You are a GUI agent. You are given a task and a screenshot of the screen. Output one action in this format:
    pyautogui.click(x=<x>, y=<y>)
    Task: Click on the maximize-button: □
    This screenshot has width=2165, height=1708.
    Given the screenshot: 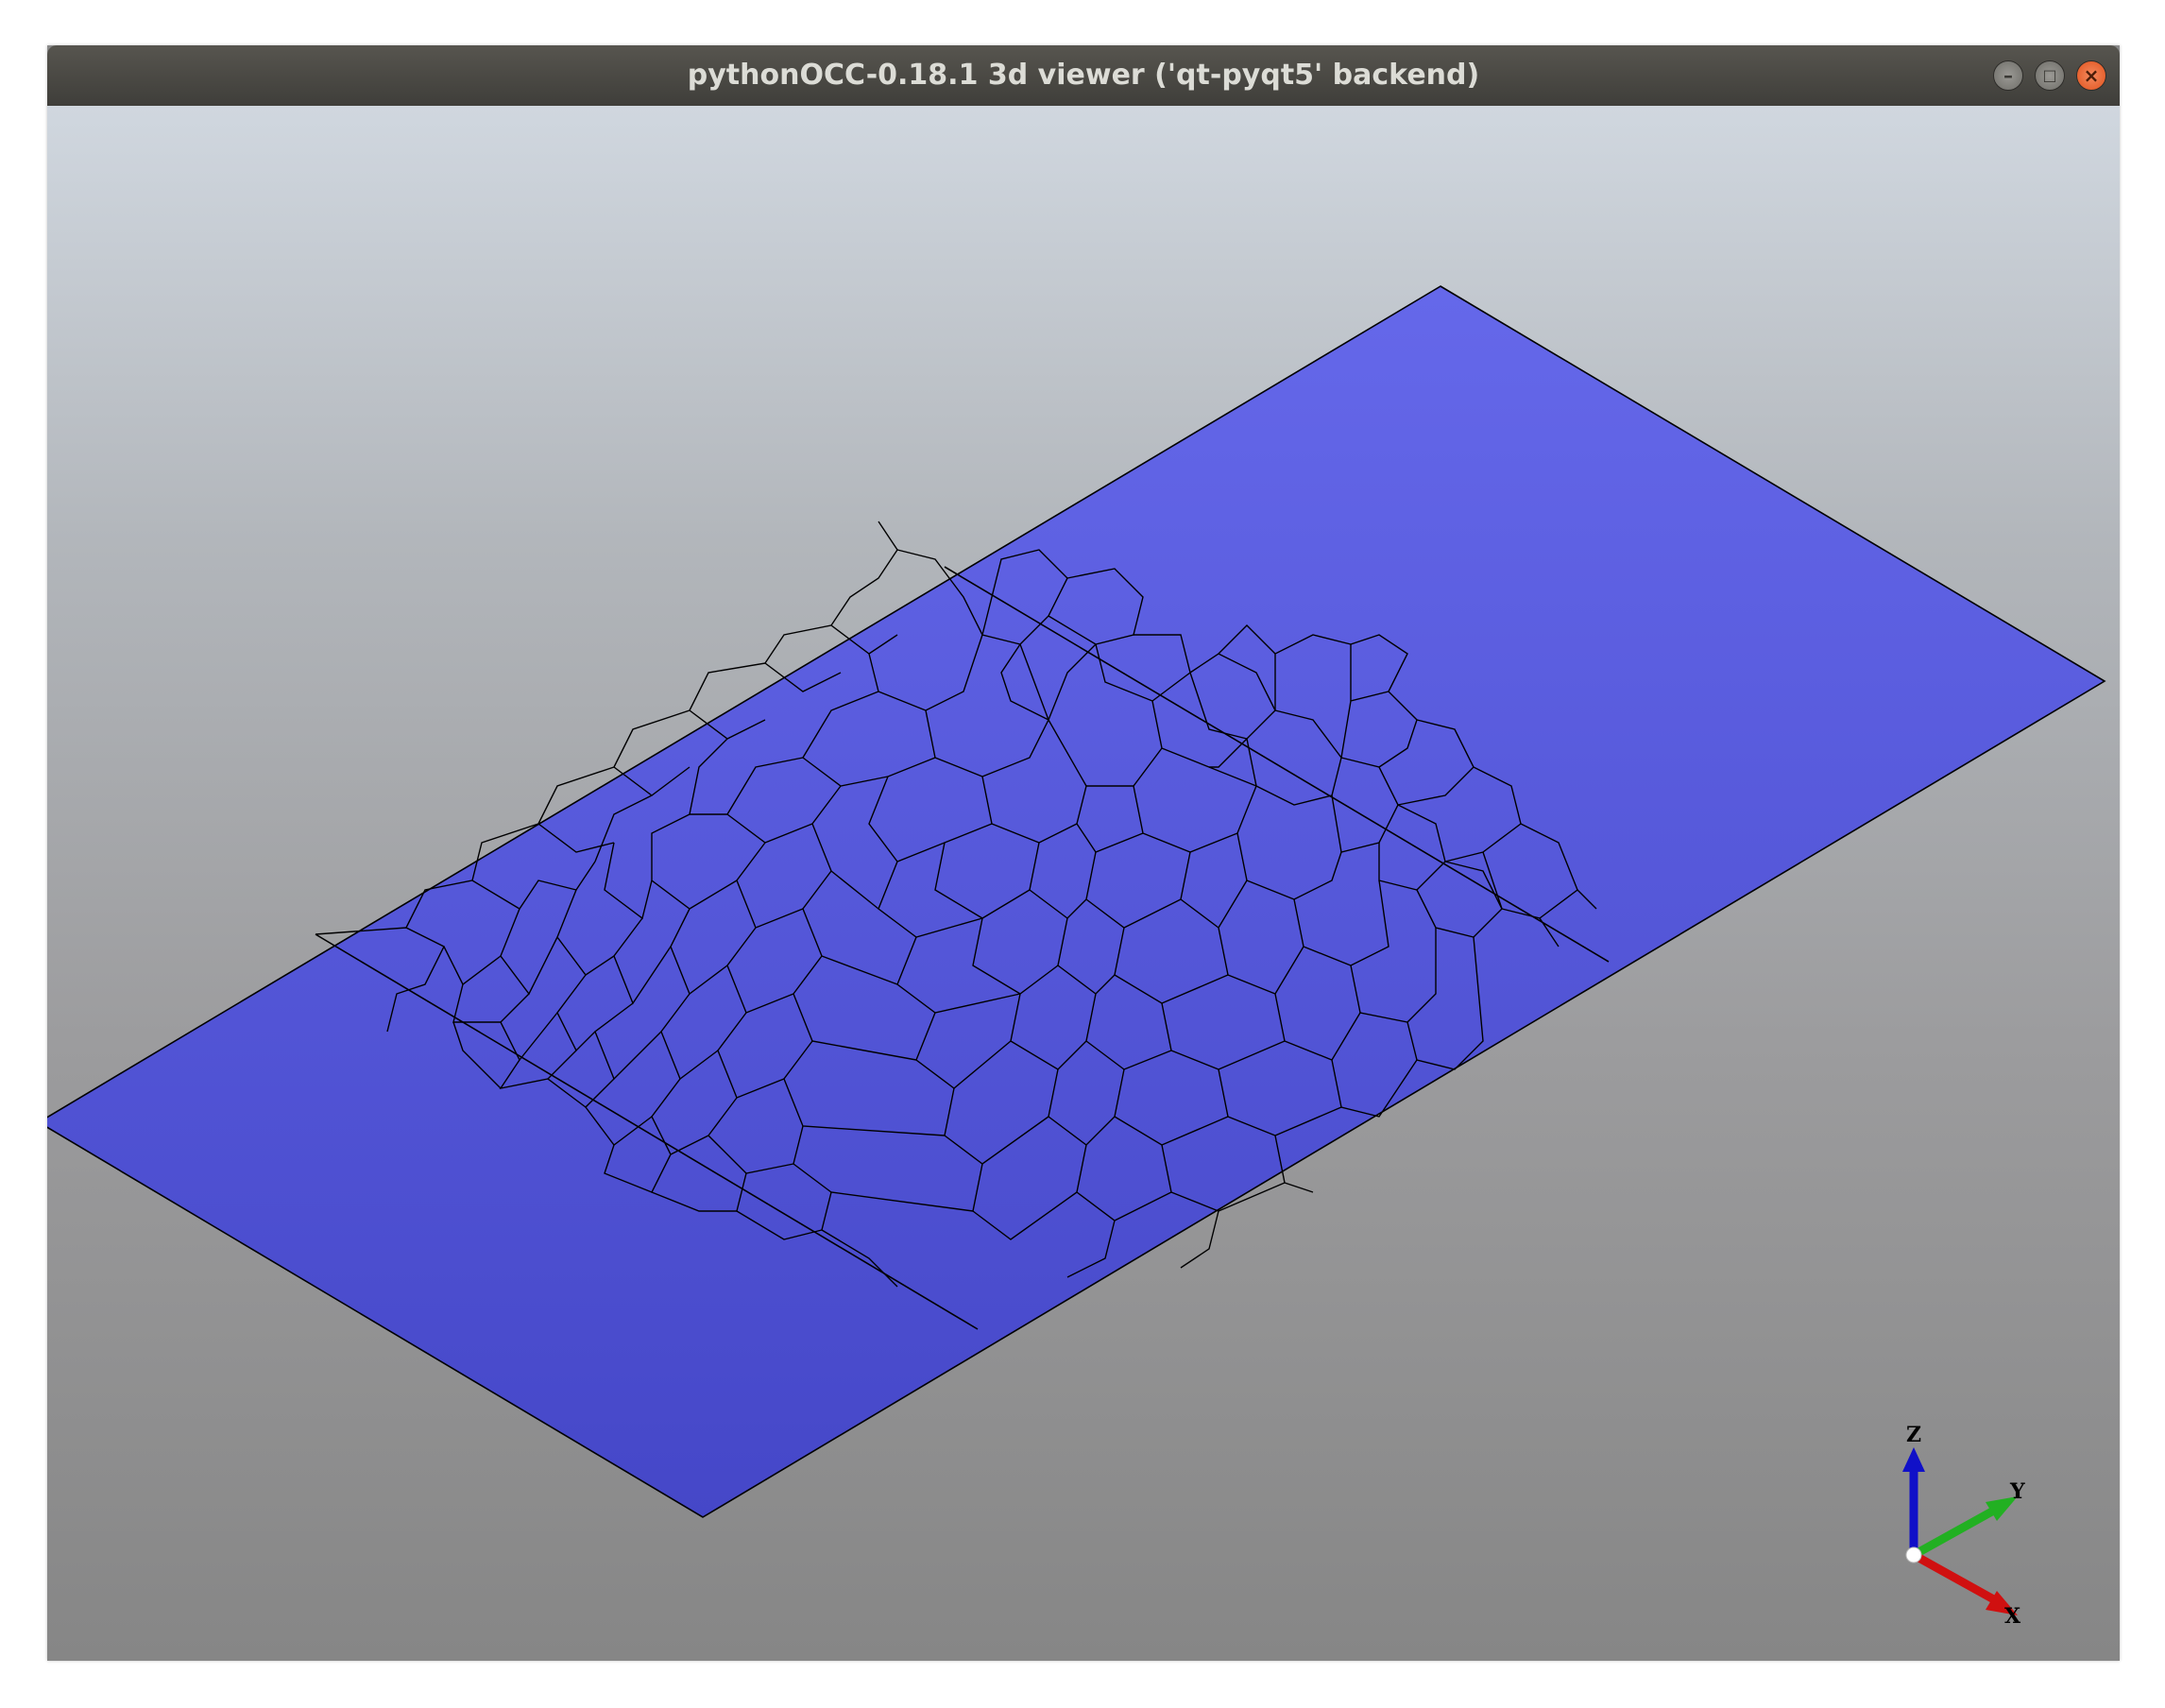 What is the action you would take?
    pyautogui.click(x=2050, y=75)
    